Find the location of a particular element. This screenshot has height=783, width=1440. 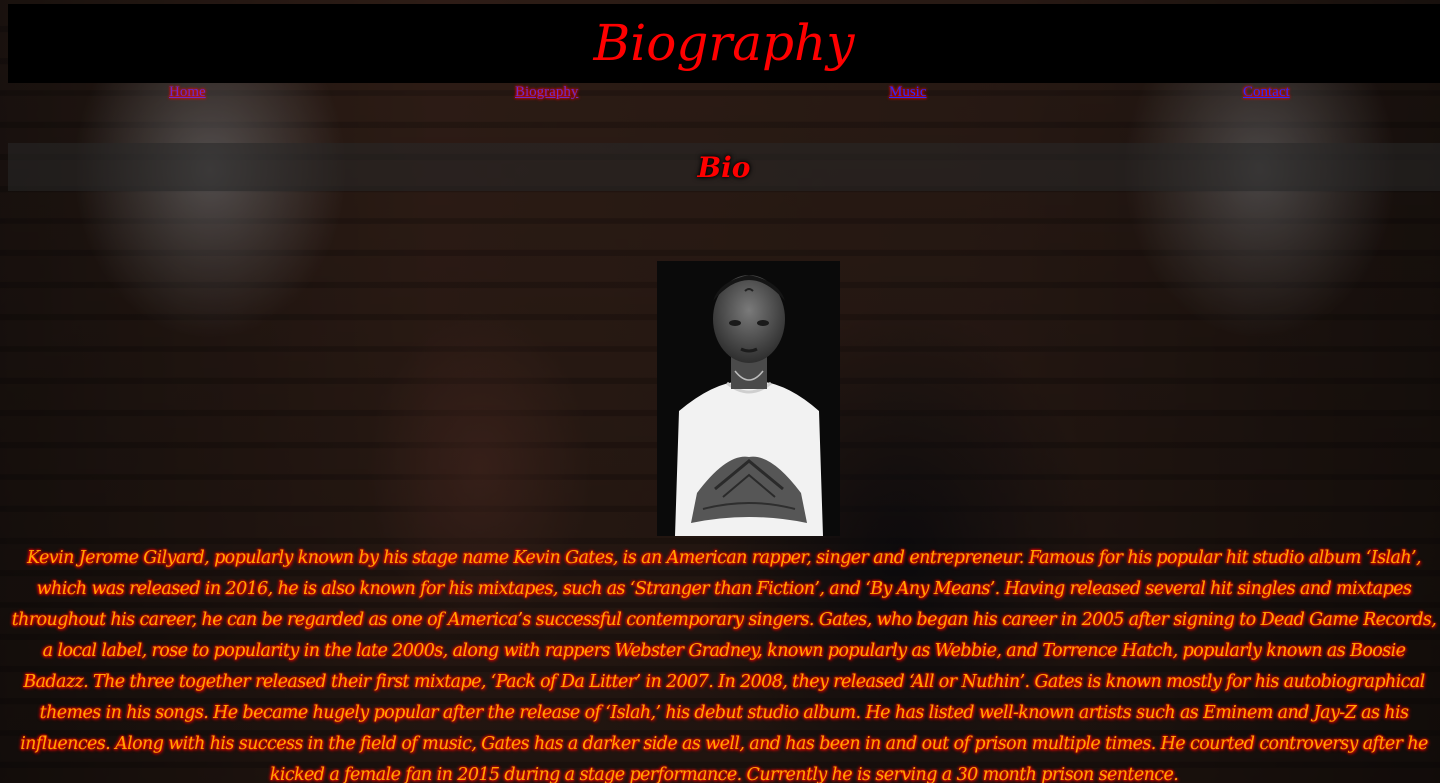

page-header: Biography is located at coordinates (724, 43).